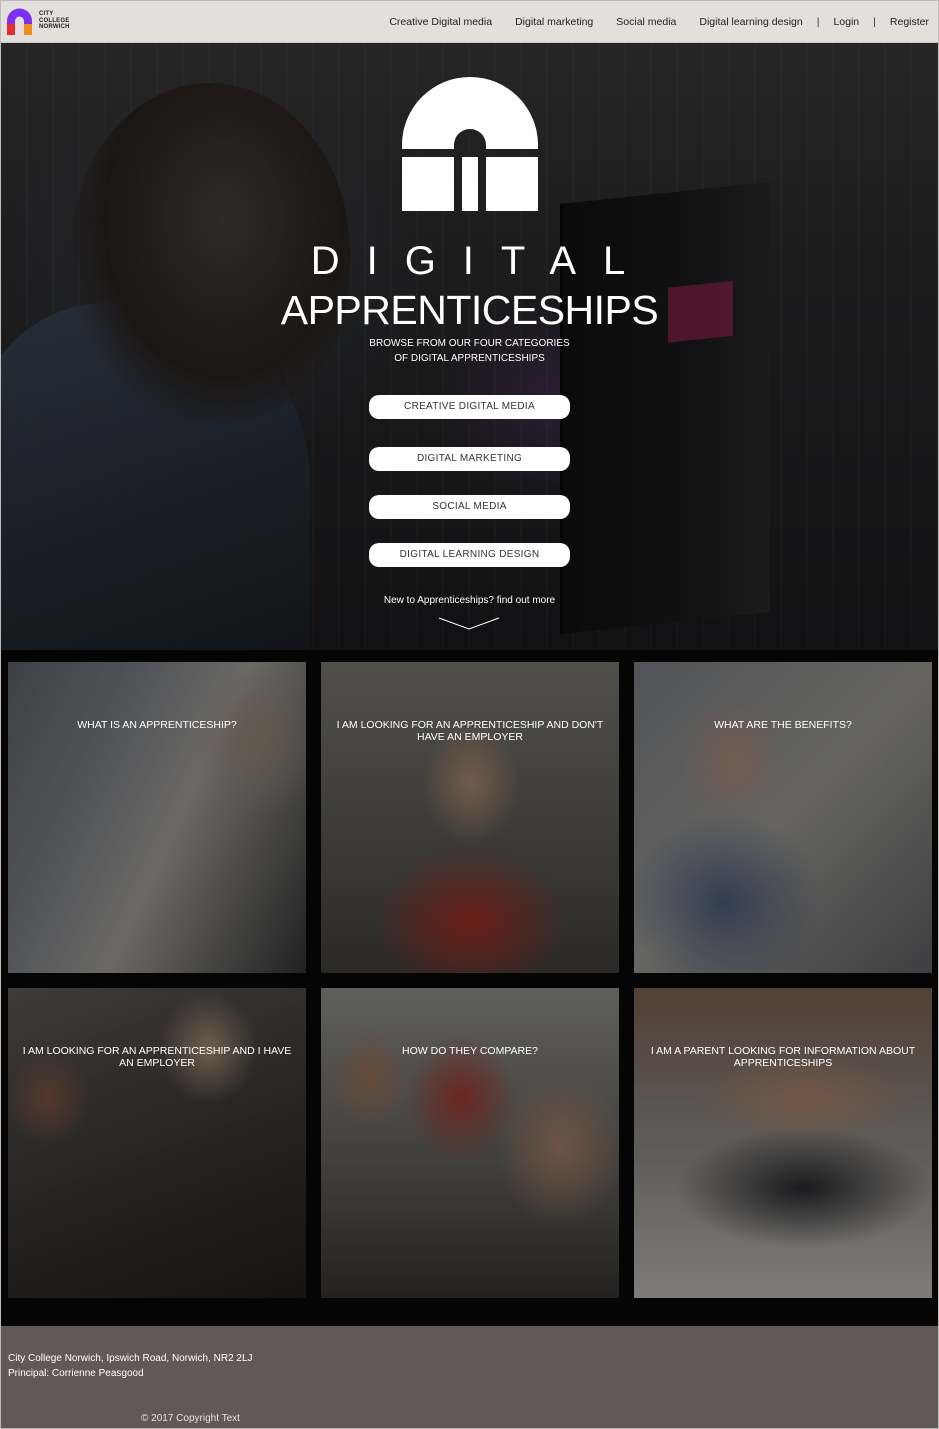 The image size is (939, 1429). What do you see at coordinates (470, 144) in the screenshot?
I see `digital-arch-logo-icon` at bounding box center [470, 144].